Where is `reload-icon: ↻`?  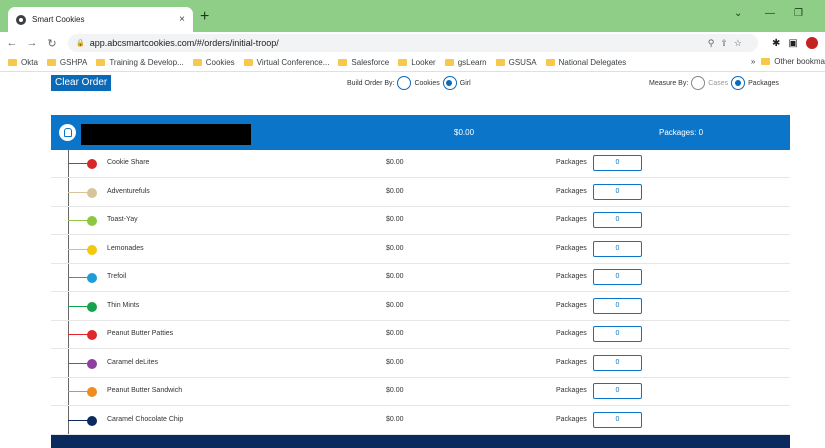
reload-icon: ↻ is located at coordinates (52, 43).